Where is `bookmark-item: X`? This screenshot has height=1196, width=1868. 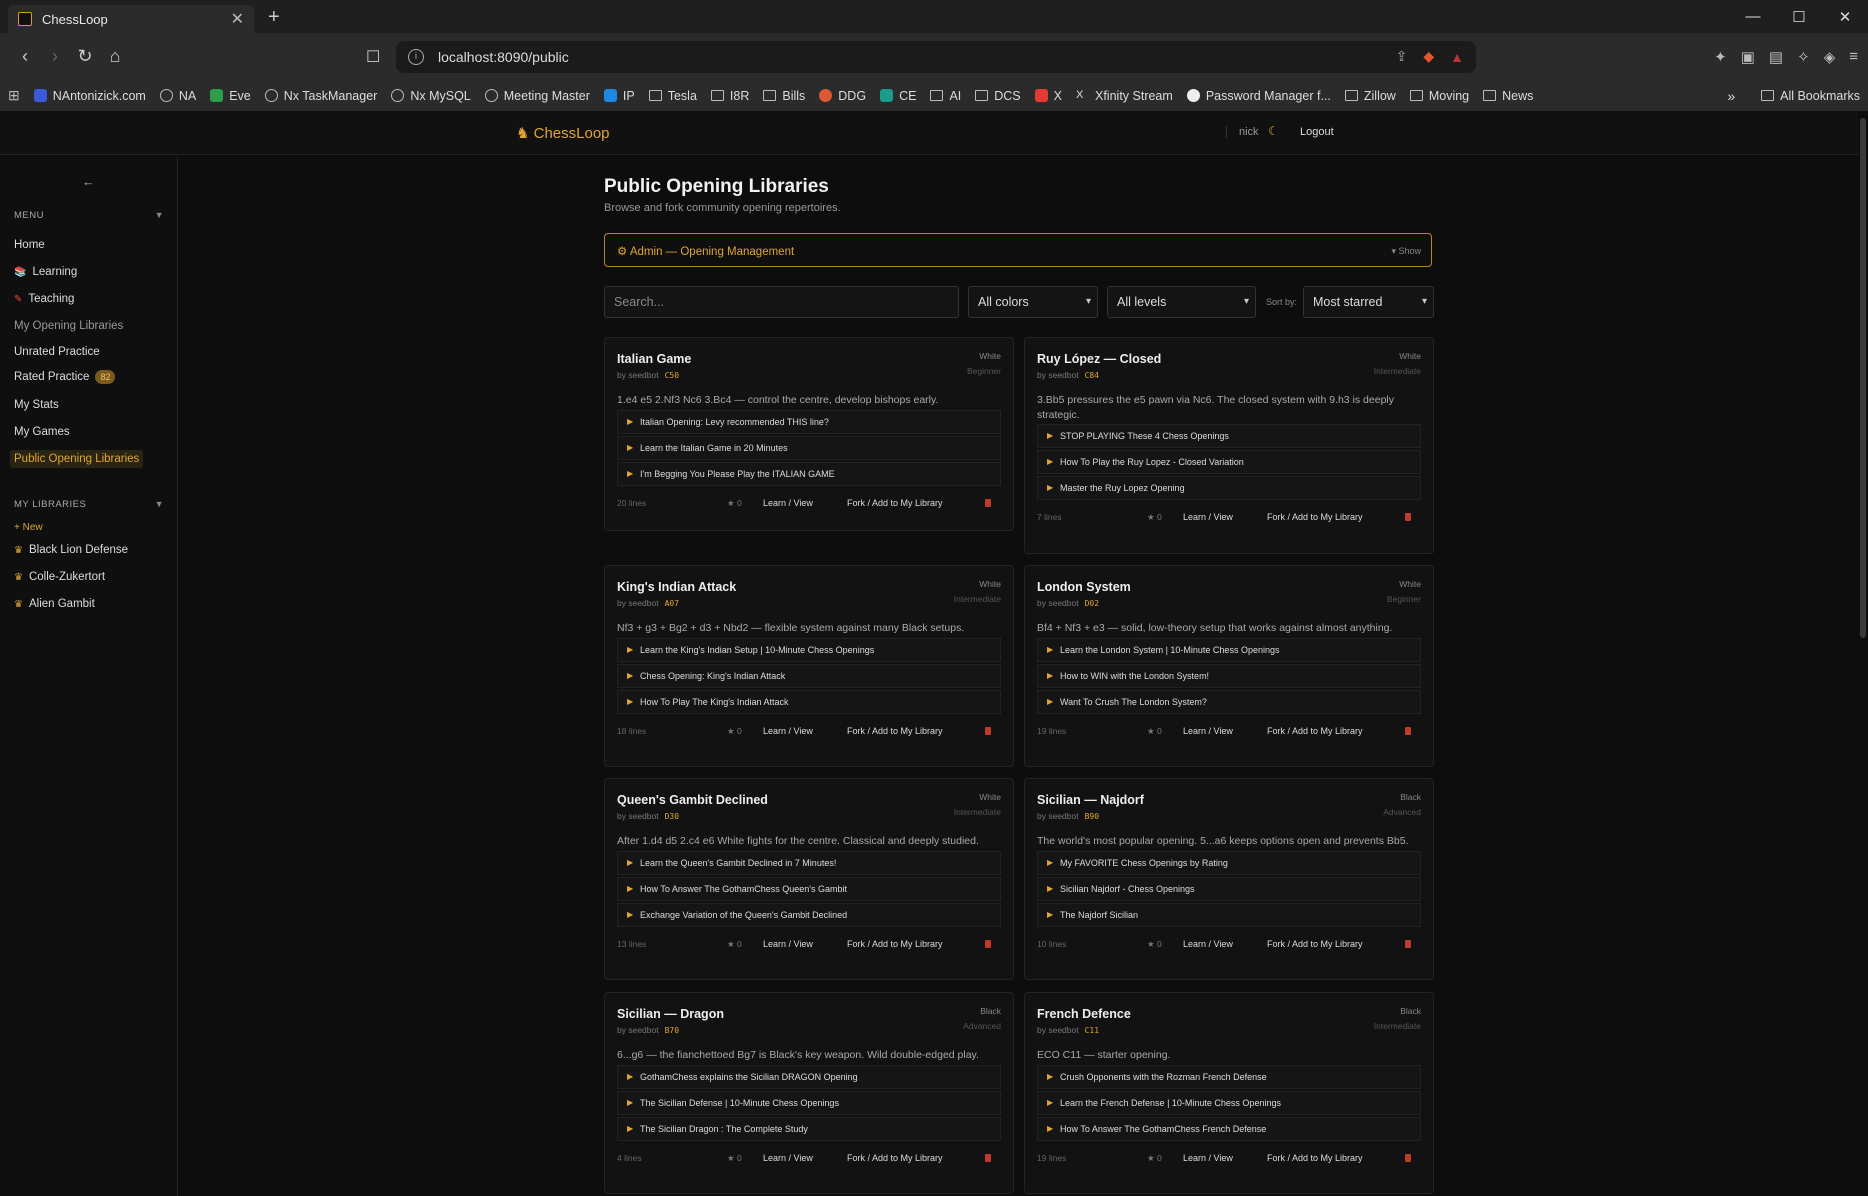 bookmark-item: X is located at coordinates (1048, 96).